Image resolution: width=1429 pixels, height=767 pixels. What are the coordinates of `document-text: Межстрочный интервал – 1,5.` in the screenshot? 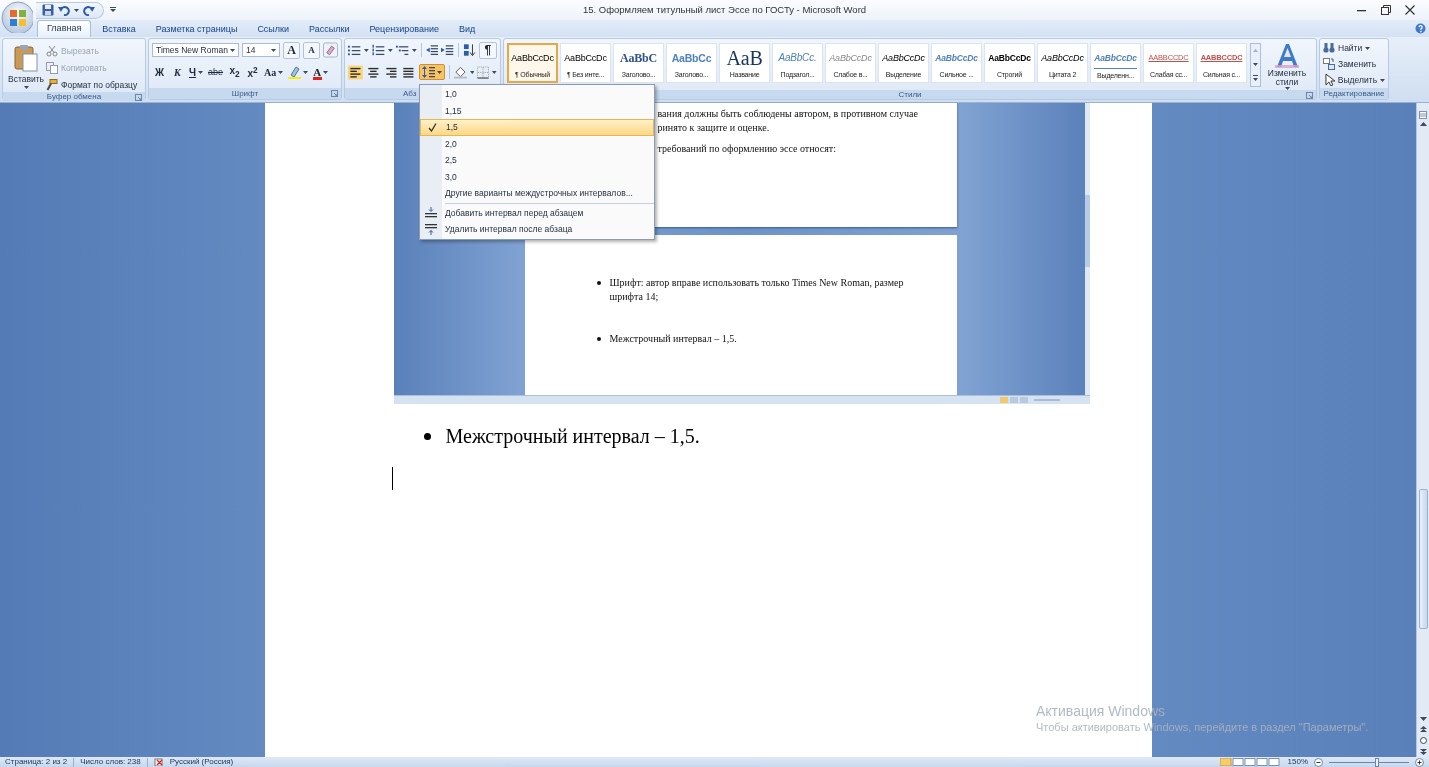 It's located at (572, 436).